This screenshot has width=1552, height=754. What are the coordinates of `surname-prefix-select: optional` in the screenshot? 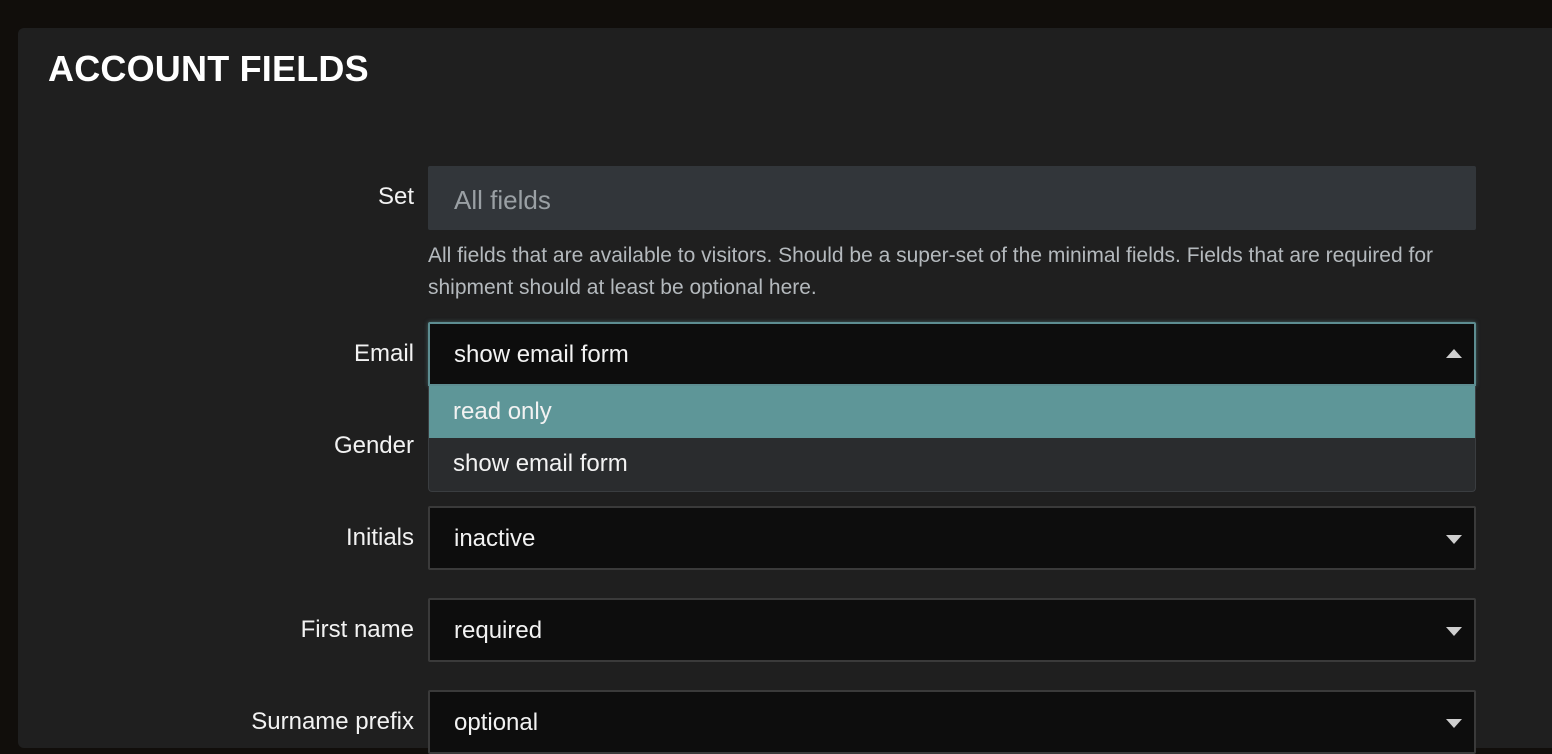 It's located at (952, 722).